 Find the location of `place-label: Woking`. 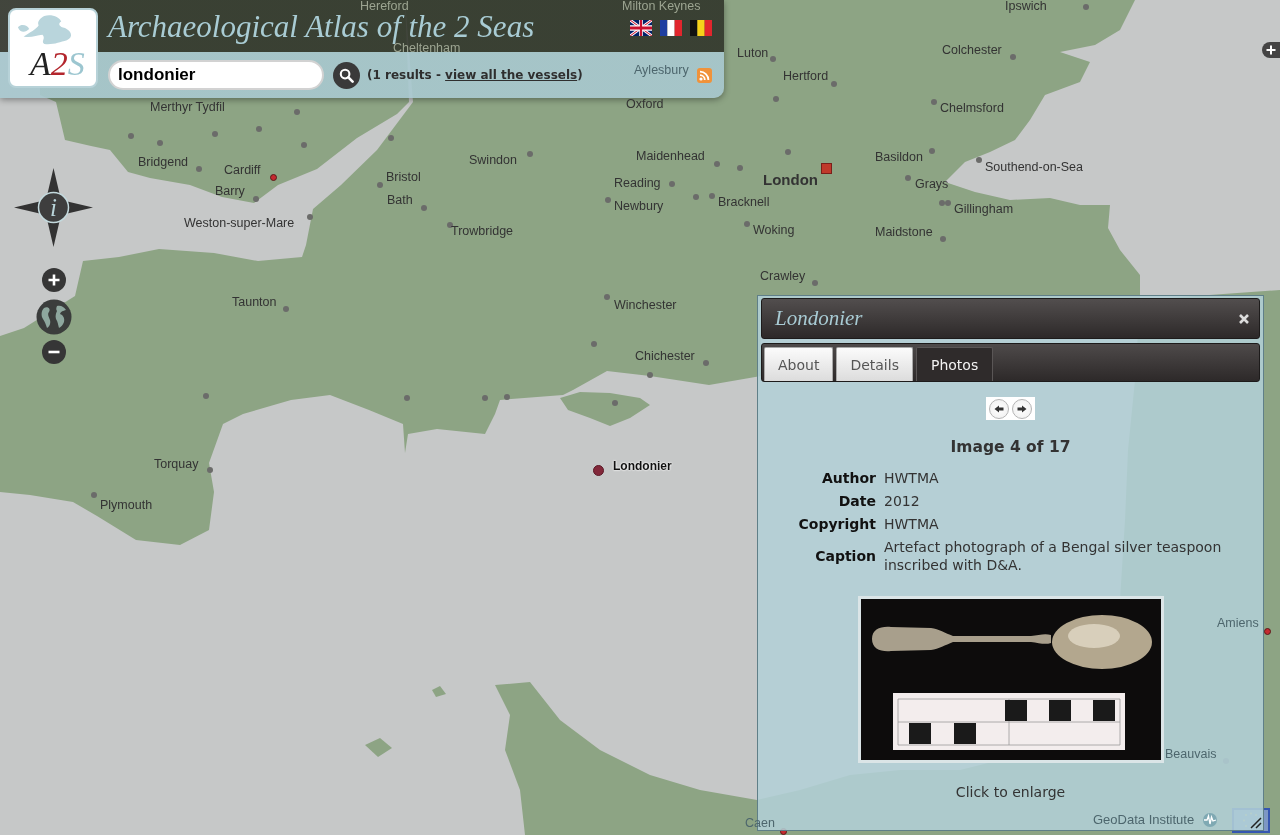

place-label: Woking is located at coordinates (774, 230).